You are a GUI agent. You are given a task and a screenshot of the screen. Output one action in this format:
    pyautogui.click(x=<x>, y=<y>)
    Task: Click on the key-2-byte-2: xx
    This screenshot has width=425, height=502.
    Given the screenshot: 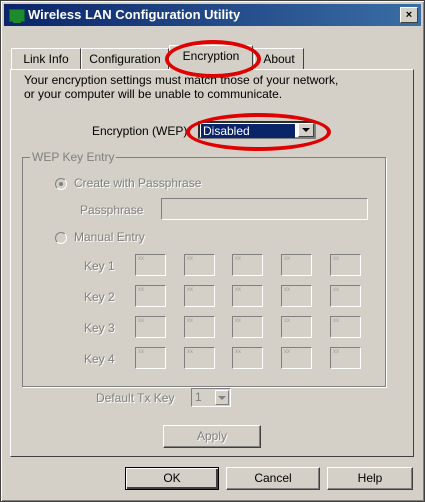 What is the action you would take?
    pyautogui.click(x=199, y=296)
    